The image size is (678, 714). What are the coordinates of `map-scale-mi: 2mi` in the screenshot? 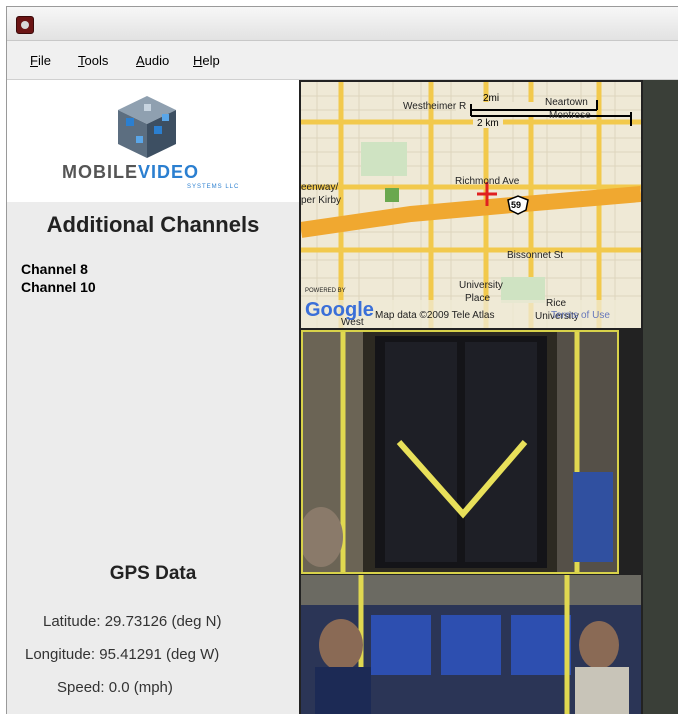 It's located at (491, 98).